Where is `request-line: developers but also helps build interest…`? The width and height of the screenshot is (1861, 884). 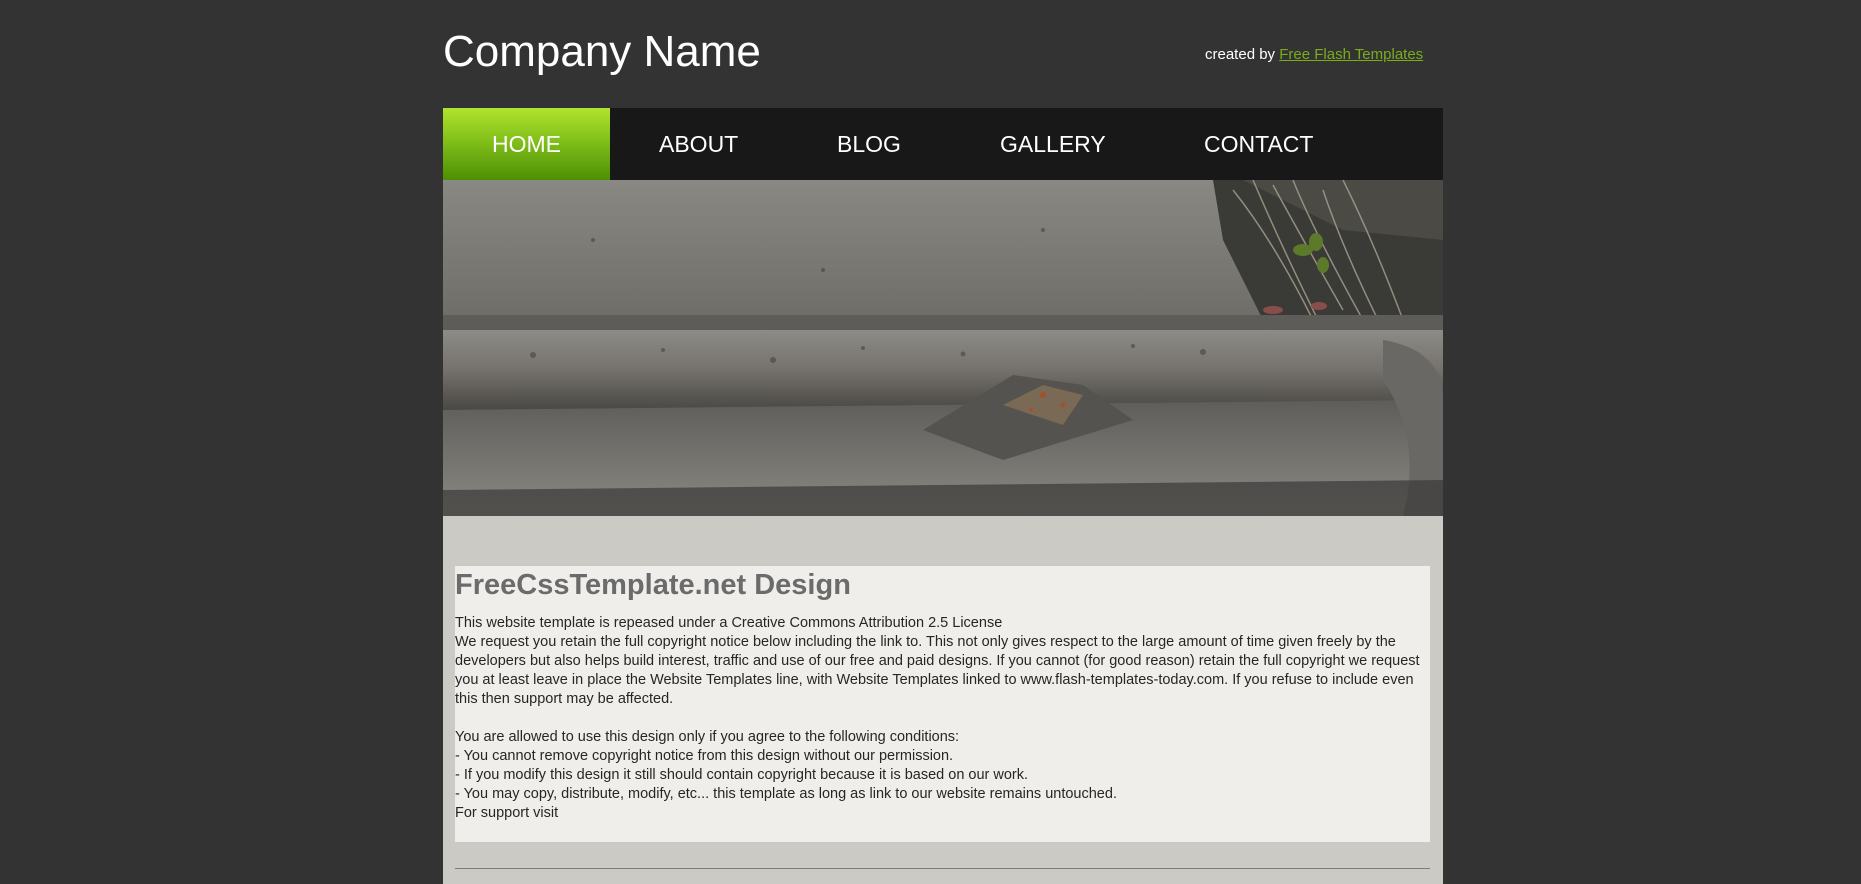
request-line: developers but also helps build interest… is located at coordinates (937, 661).